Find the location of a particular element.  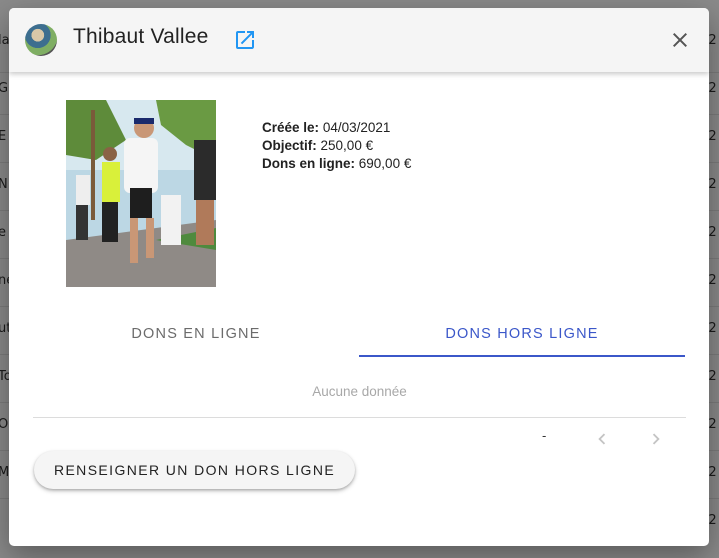

online-donations-row: Dons en ligne: 690,00 € is located at coordinates (336, 164).